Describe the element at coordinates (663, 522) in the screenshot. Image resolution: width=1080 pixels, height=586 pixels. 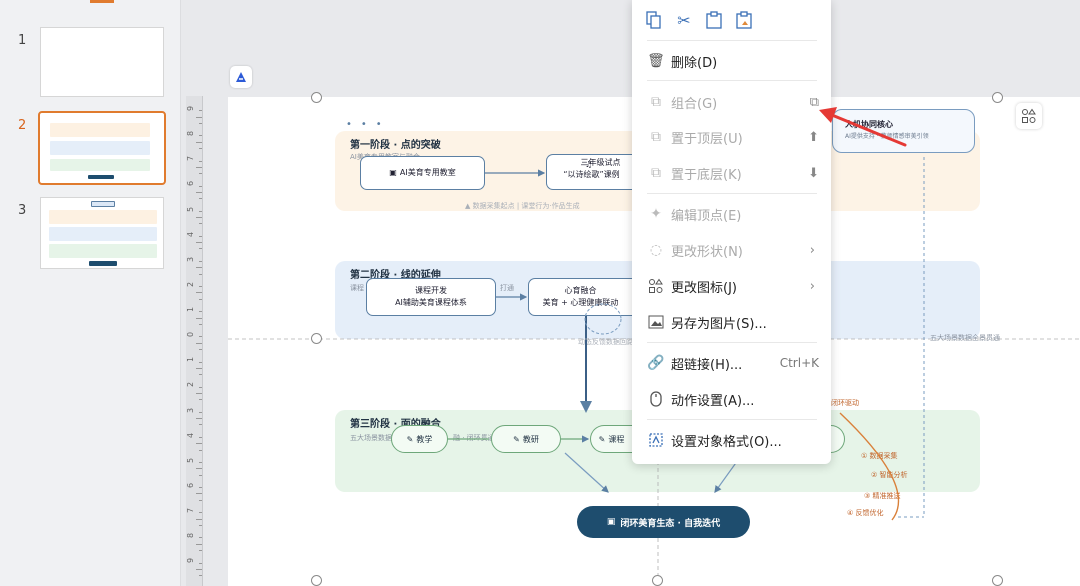
I see `final-pill: ▣ 闭环美育生态 · 自我迭代` at that location.